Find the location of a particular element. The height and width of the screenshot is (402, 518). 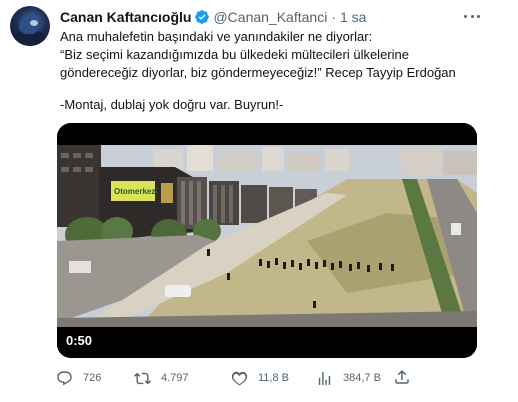

views-icon is located at coordinates (324, 378).